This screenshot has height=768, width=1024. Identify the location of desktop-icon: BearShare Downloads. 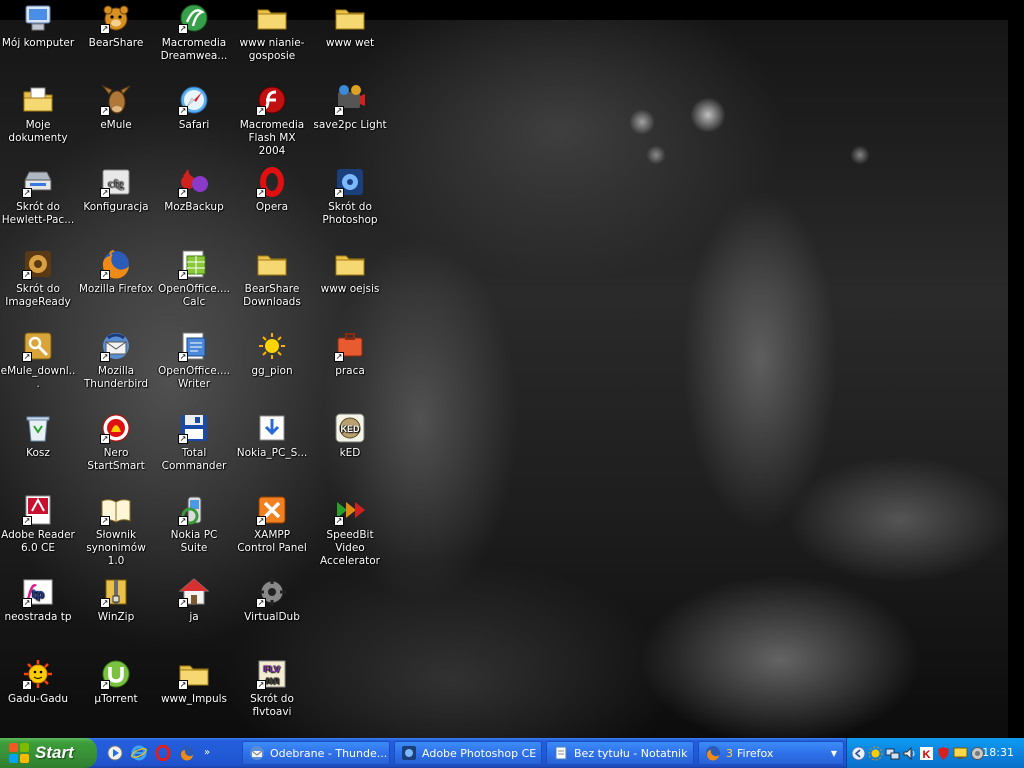
(272, 278).